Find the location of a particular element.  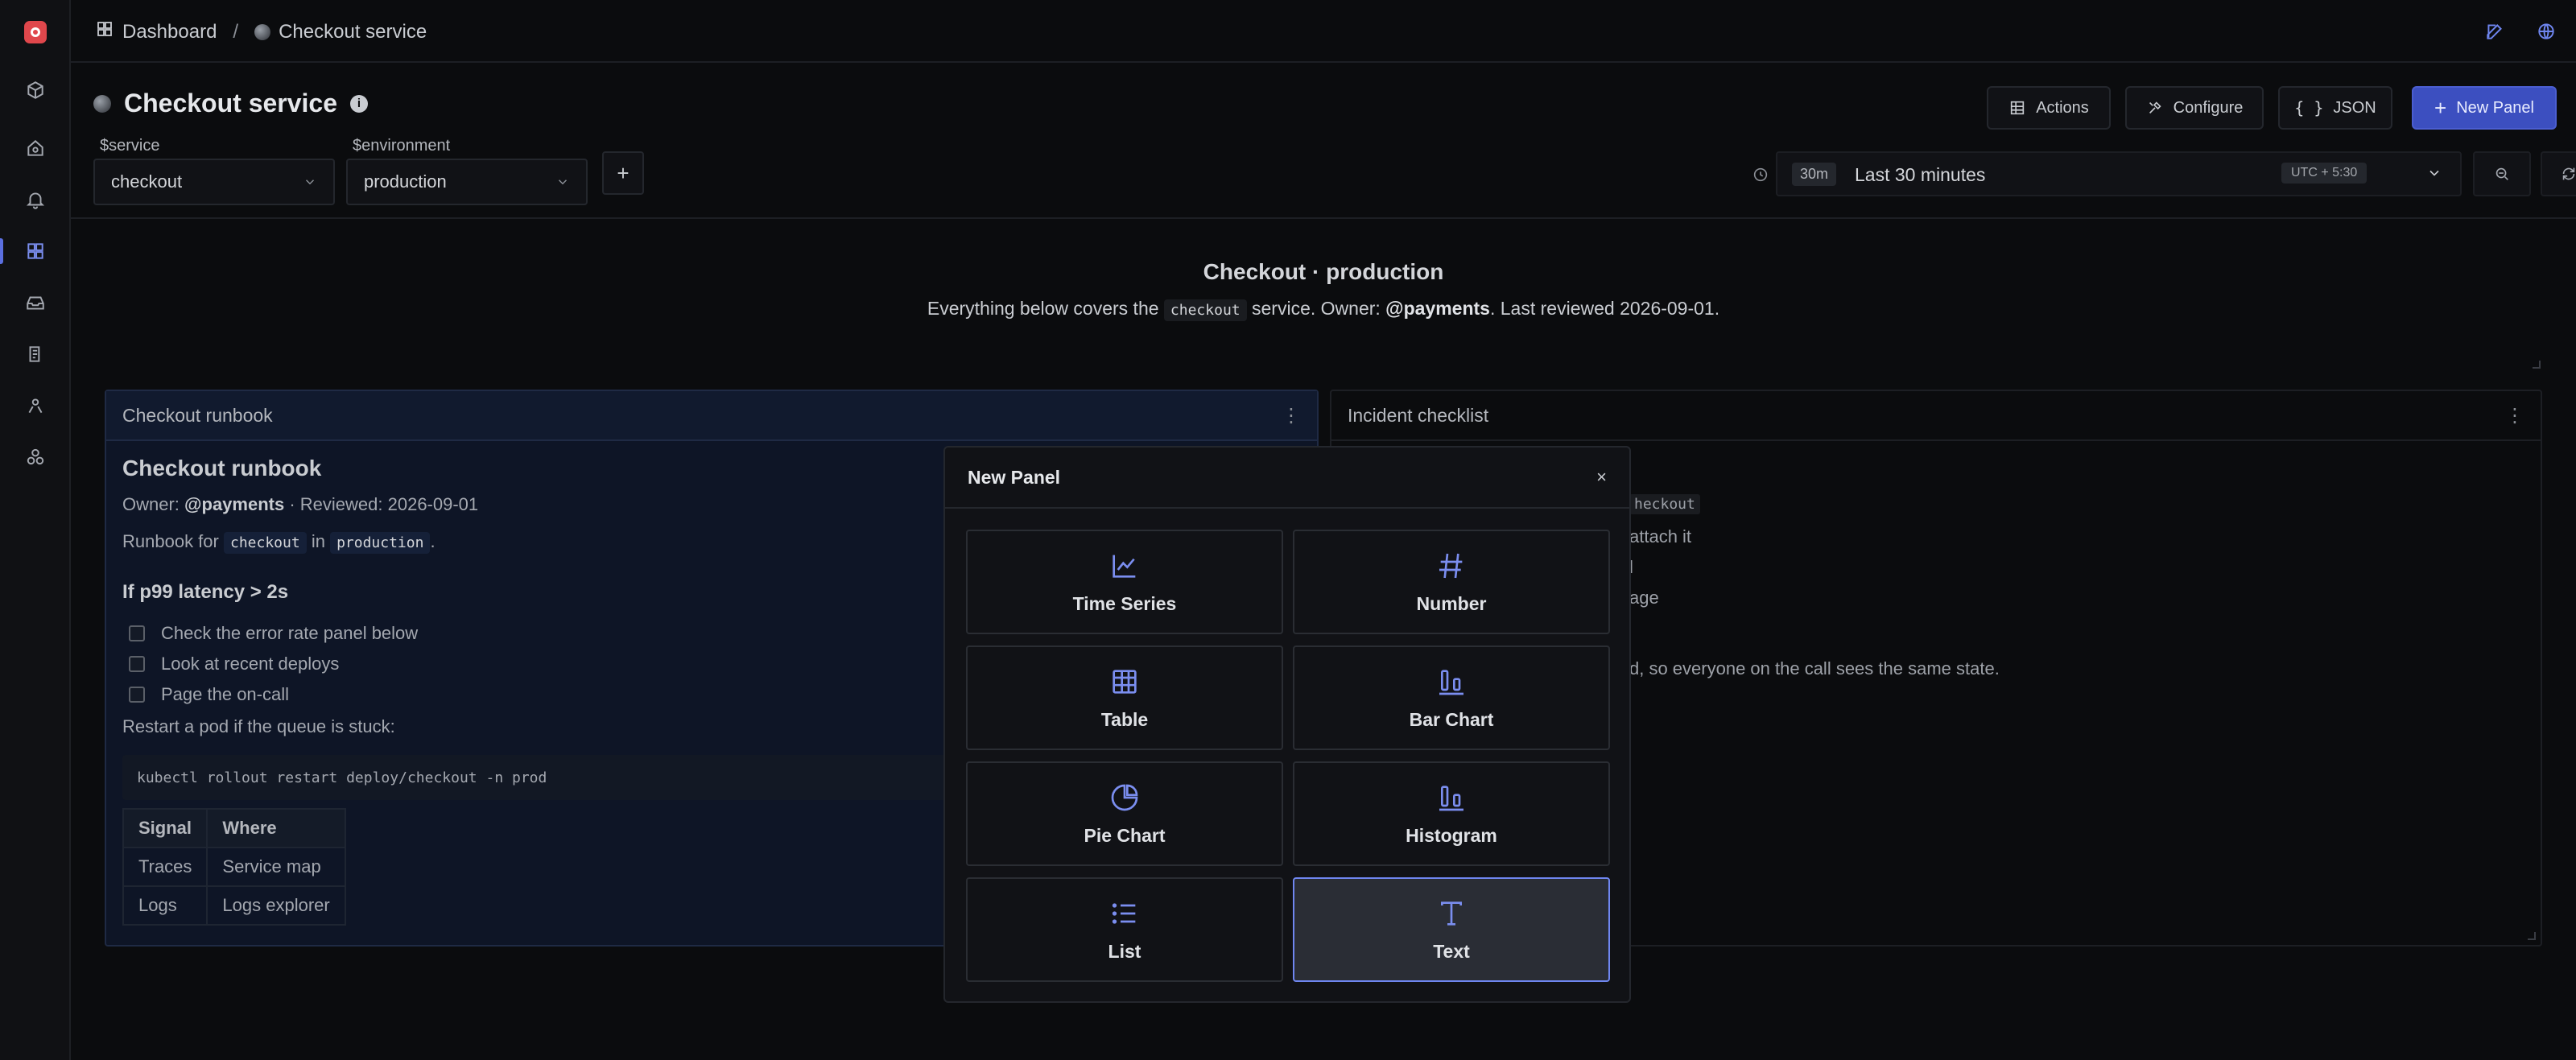

active-indicator is located at coordinates (1, 251).